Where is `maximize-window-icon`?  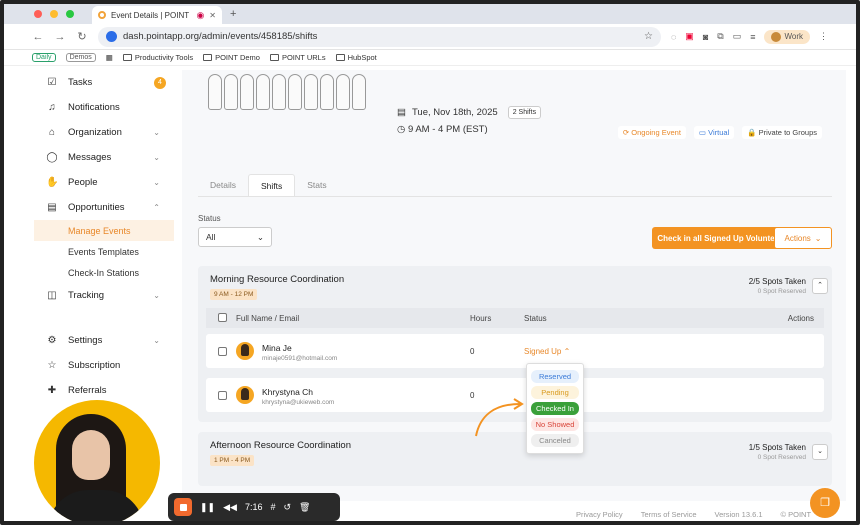 maximize-window-icon is located at coordinates (70, 14).